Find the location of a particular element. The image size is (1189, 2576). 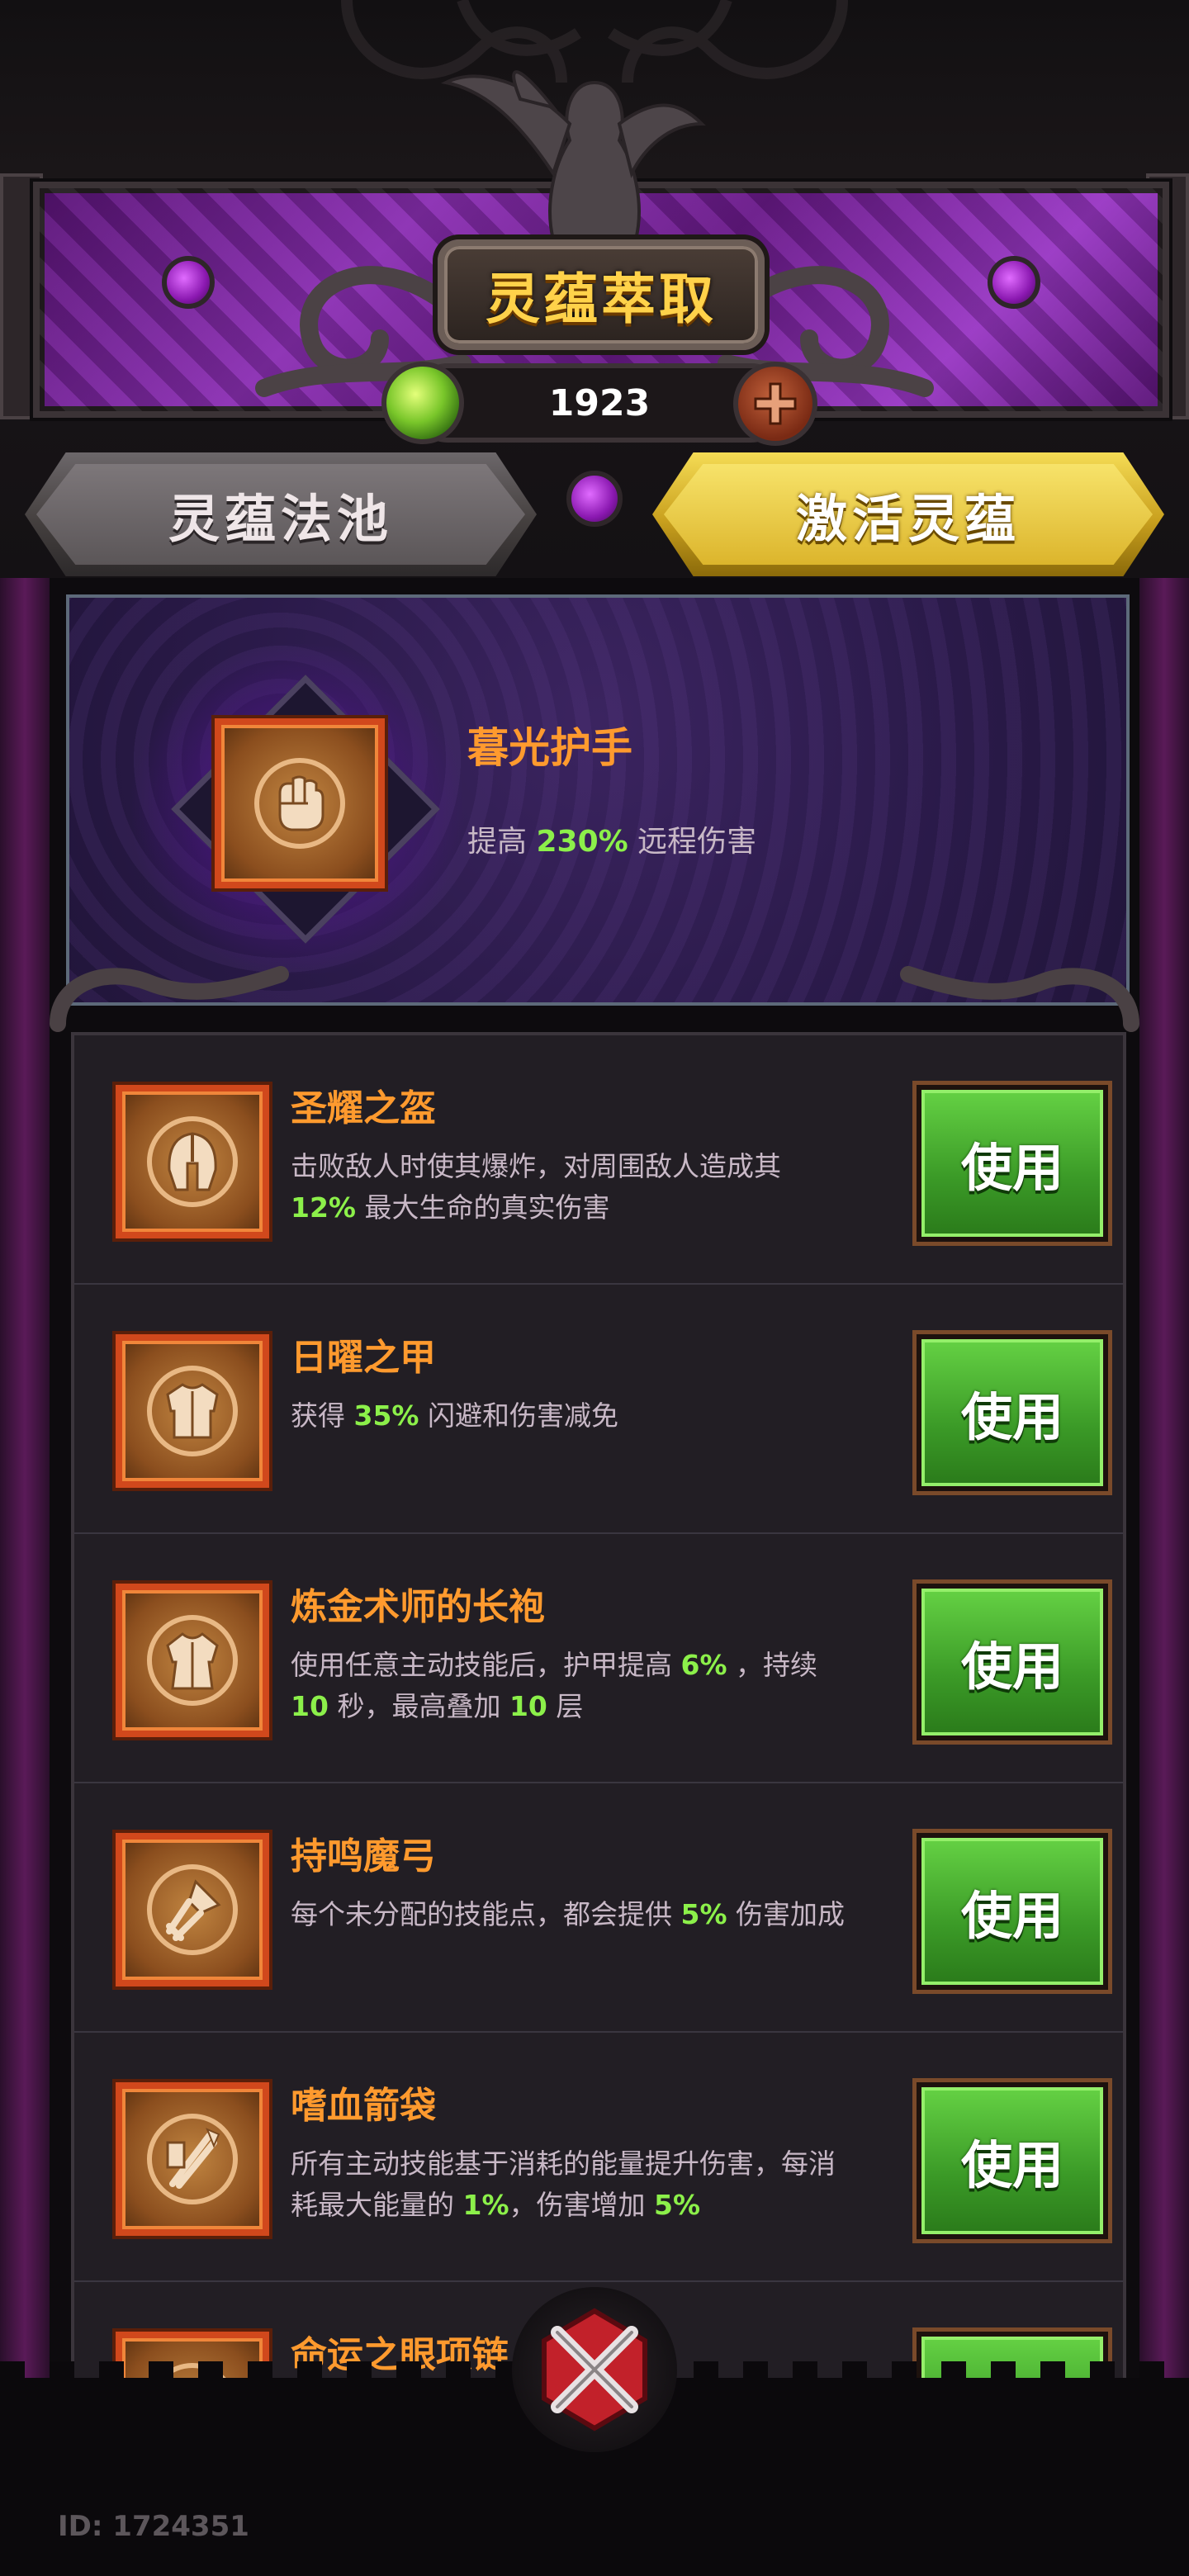

item-name: 炼金术师的长袍 is located at coordinates (418, 1607).